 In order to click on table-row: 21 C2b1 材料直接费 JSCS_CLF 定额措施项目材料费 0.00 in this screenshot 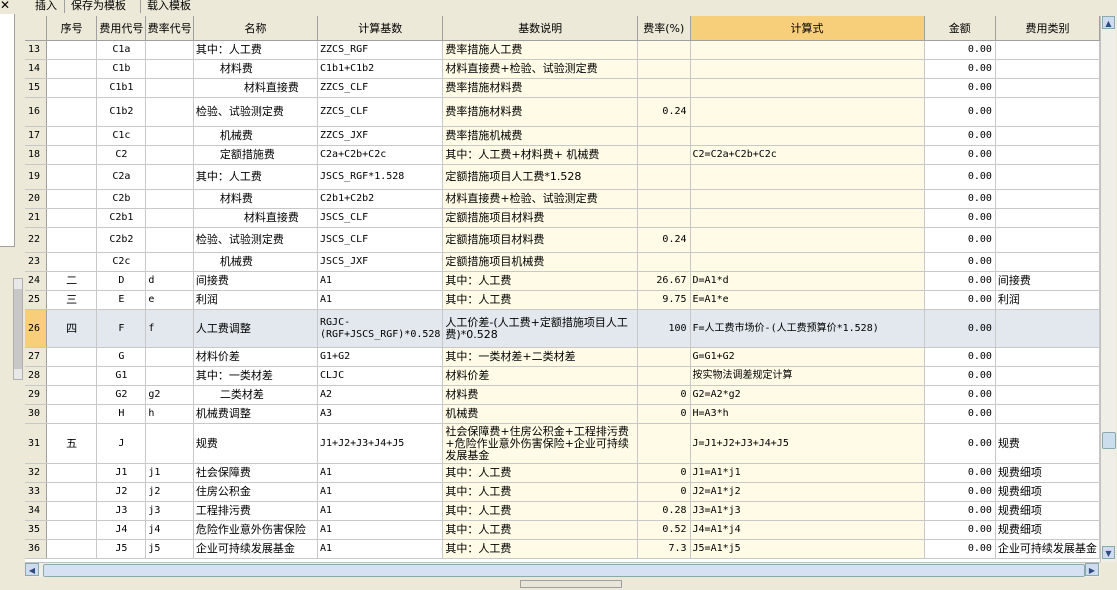, I will do `click(562, 218)`.